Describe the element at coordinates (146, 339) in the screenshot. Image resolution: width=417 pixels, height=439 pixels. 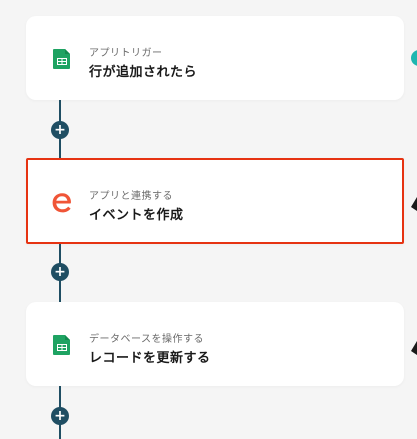
I see `step-subtitle: データベースを操作する` at that location.